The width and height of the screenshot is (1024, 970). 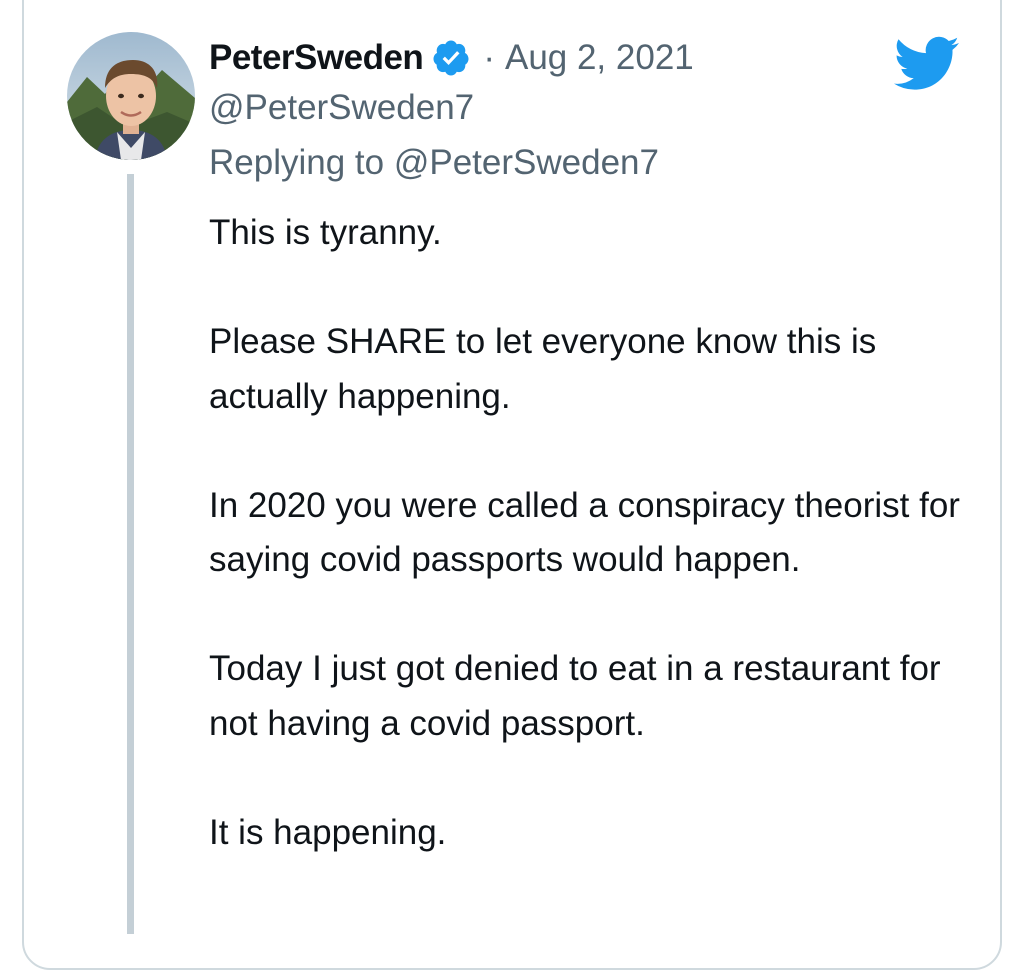 I want to click on tweet-paragraph: It is happening., so click(x=328, y=832).